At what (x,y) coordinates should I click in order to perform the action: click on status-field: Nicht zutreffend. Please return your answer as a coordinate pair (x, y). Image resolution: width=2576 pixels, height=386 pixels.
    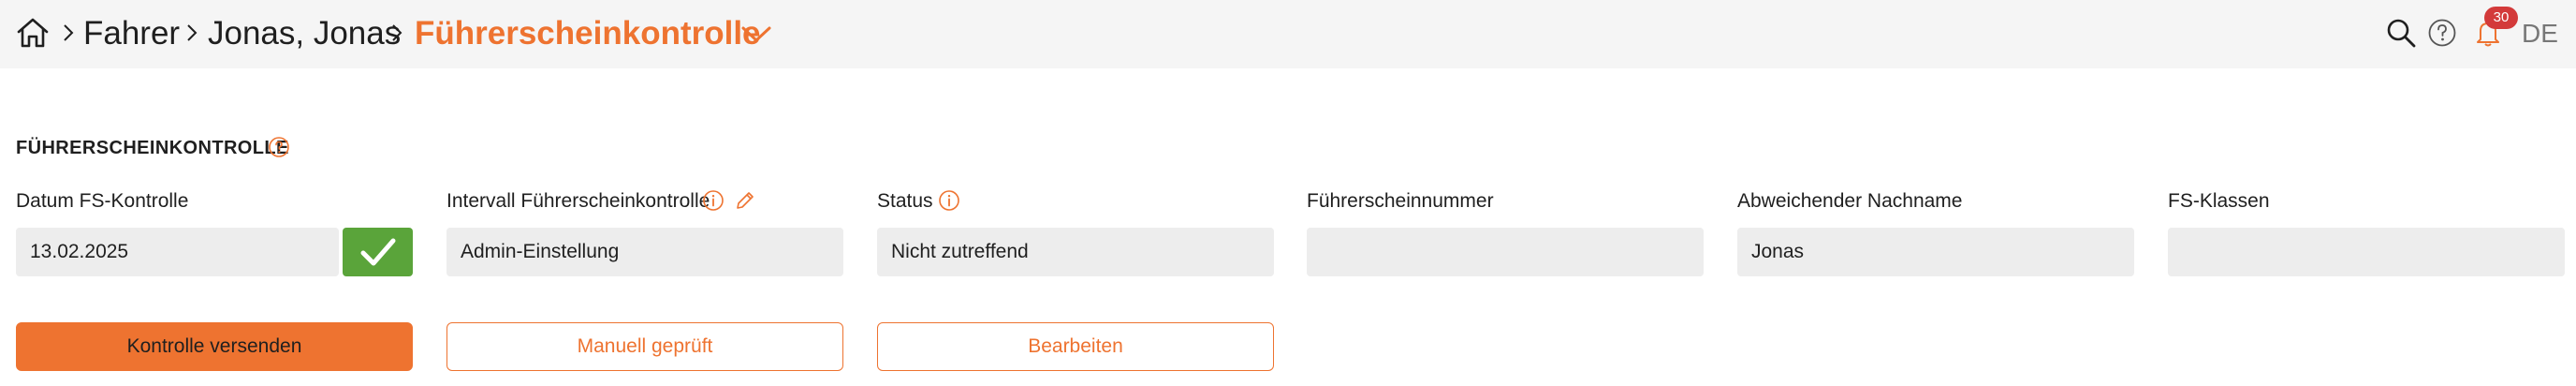
    Looking at the image, I should click on (1075, 252).